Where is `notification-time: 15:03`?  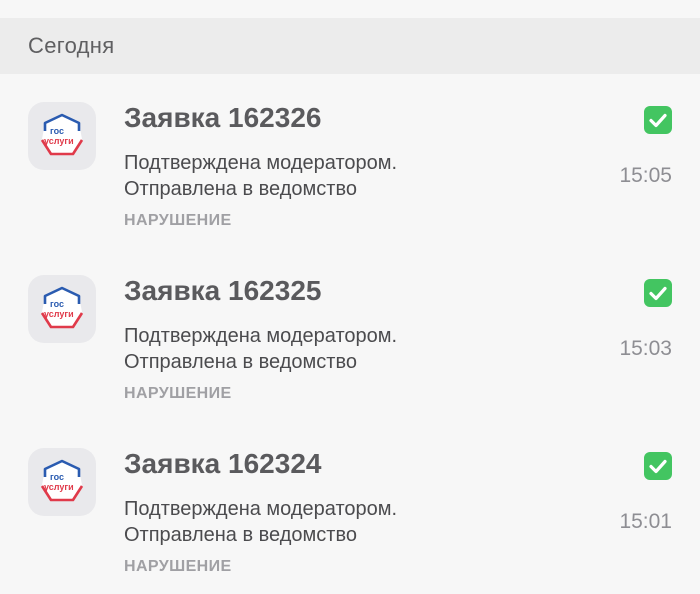
notification-time: 15:03 is located at coordinates (645, 348).